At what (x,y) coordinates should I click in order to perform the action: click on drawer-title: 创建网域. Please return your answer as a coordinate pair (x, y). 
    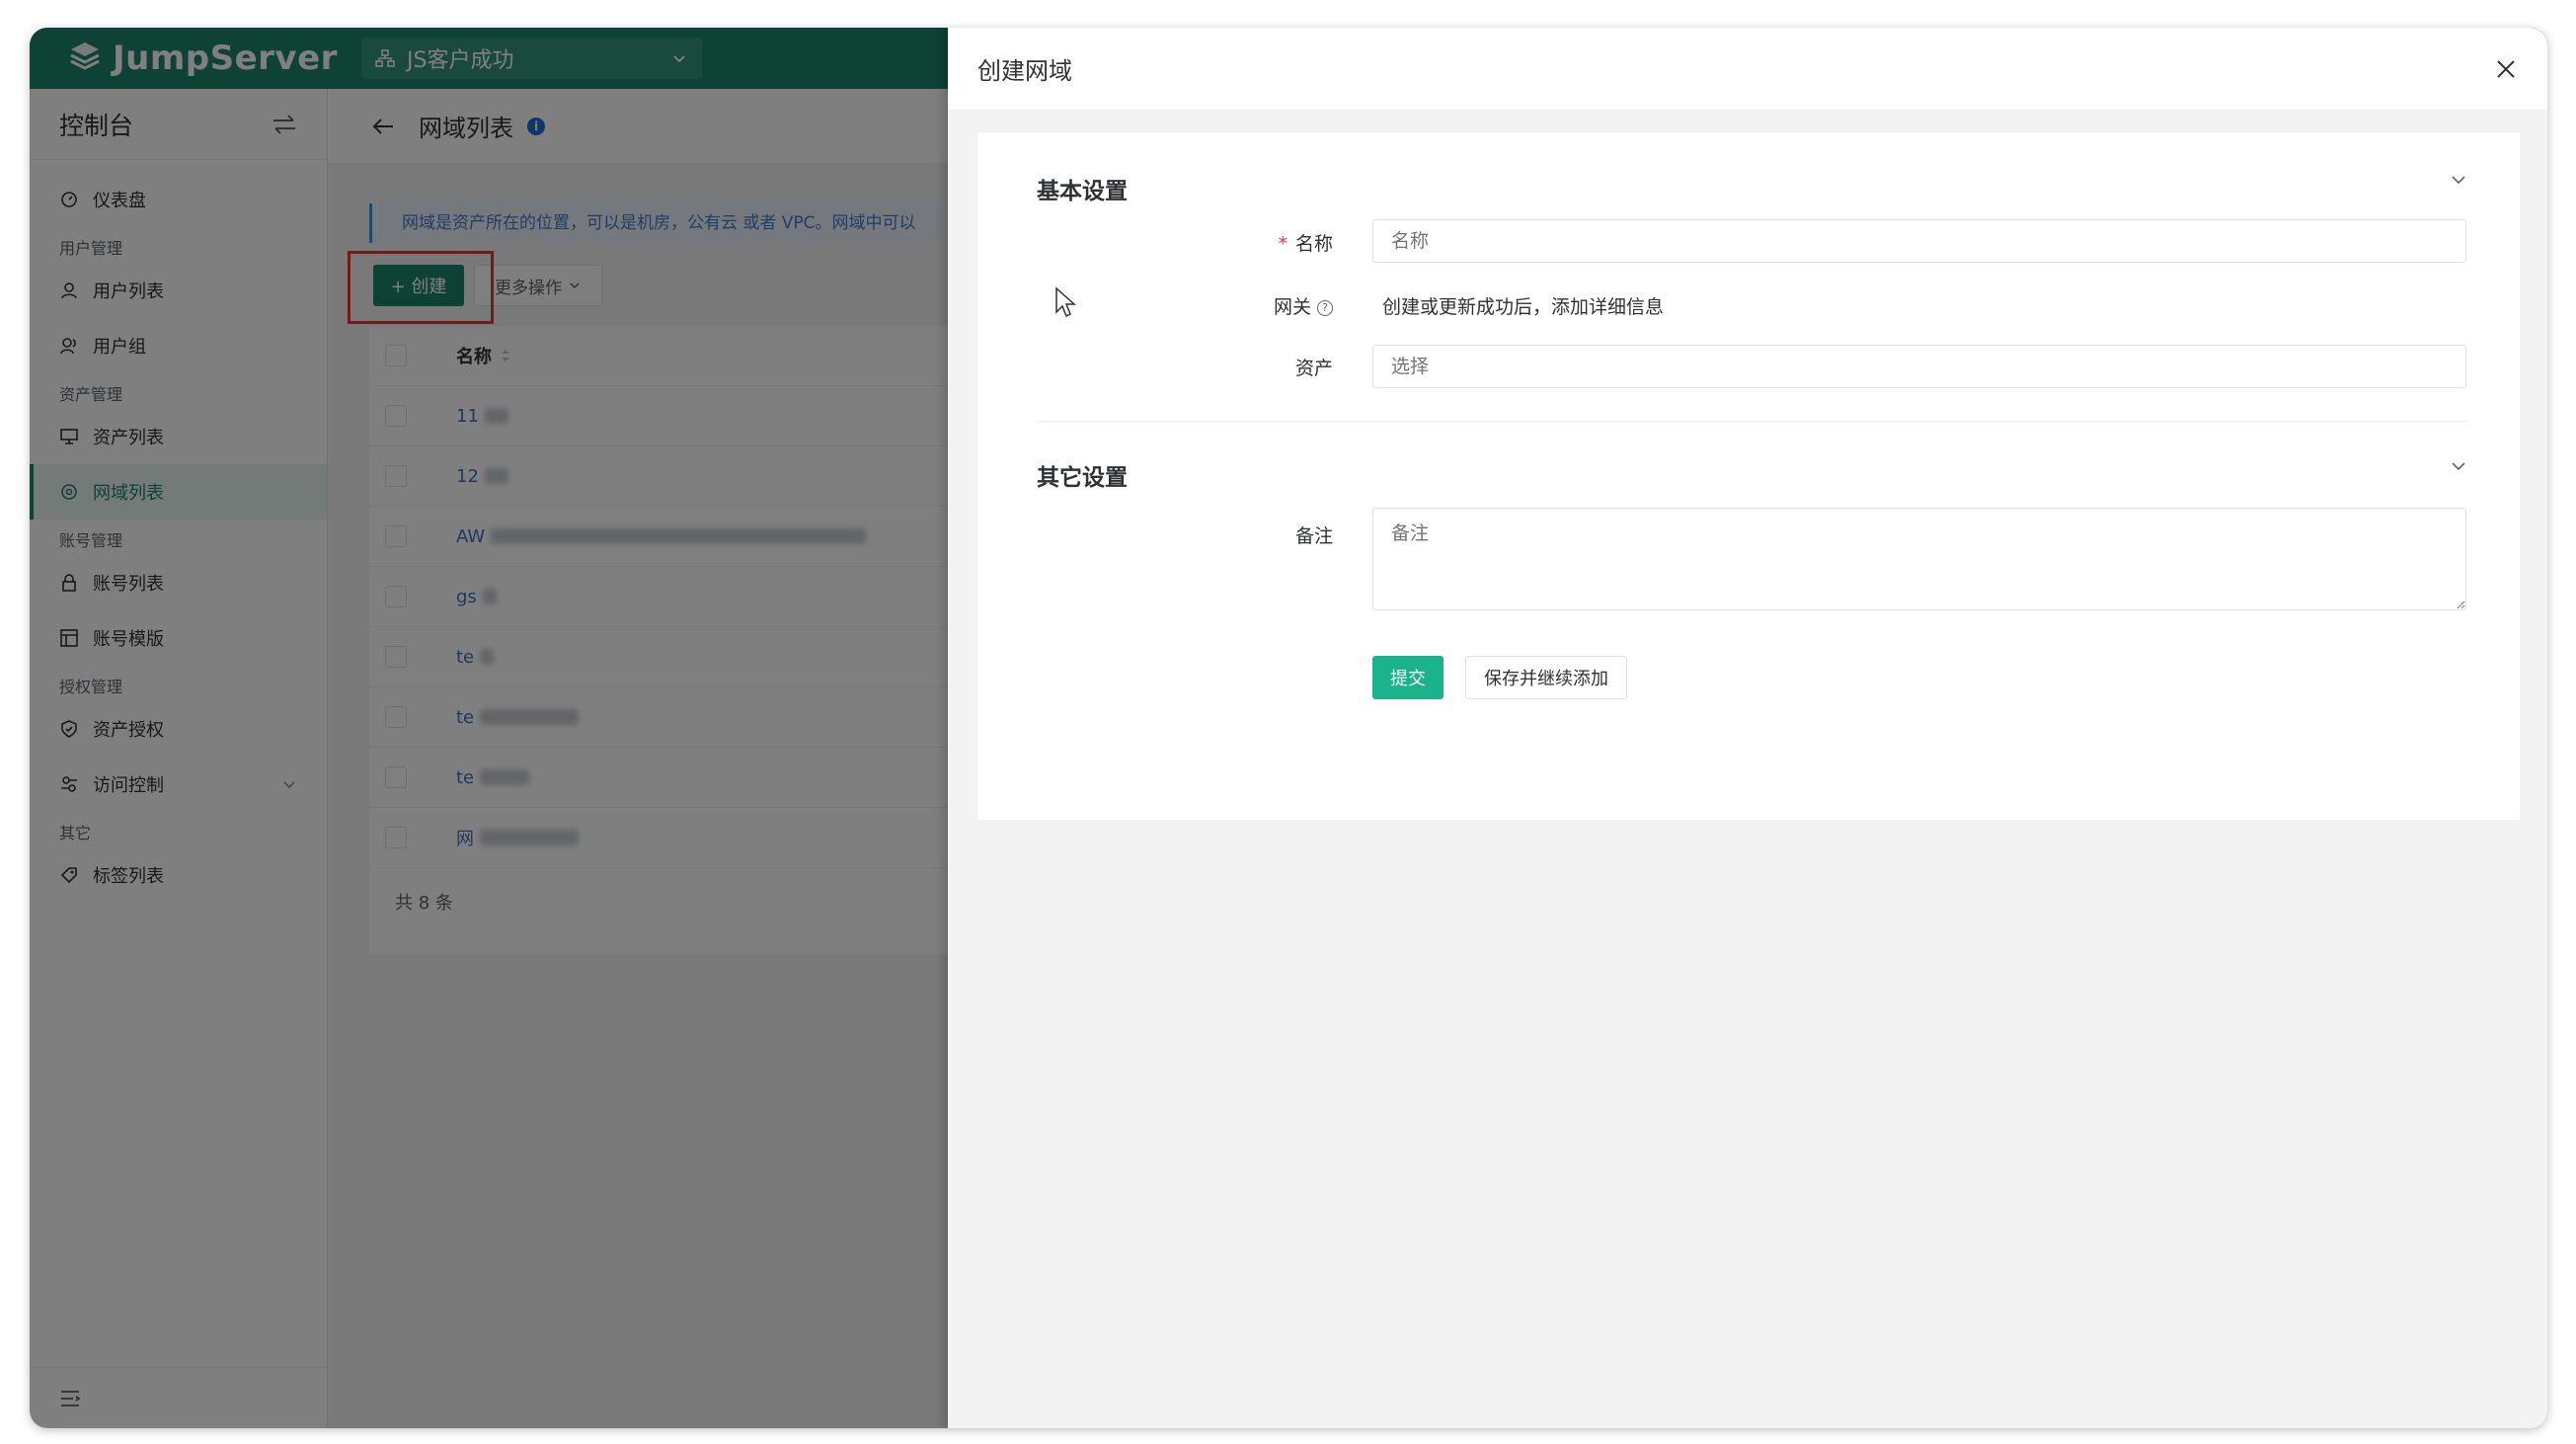
    Looking at the image, I should click on (1024, 71).